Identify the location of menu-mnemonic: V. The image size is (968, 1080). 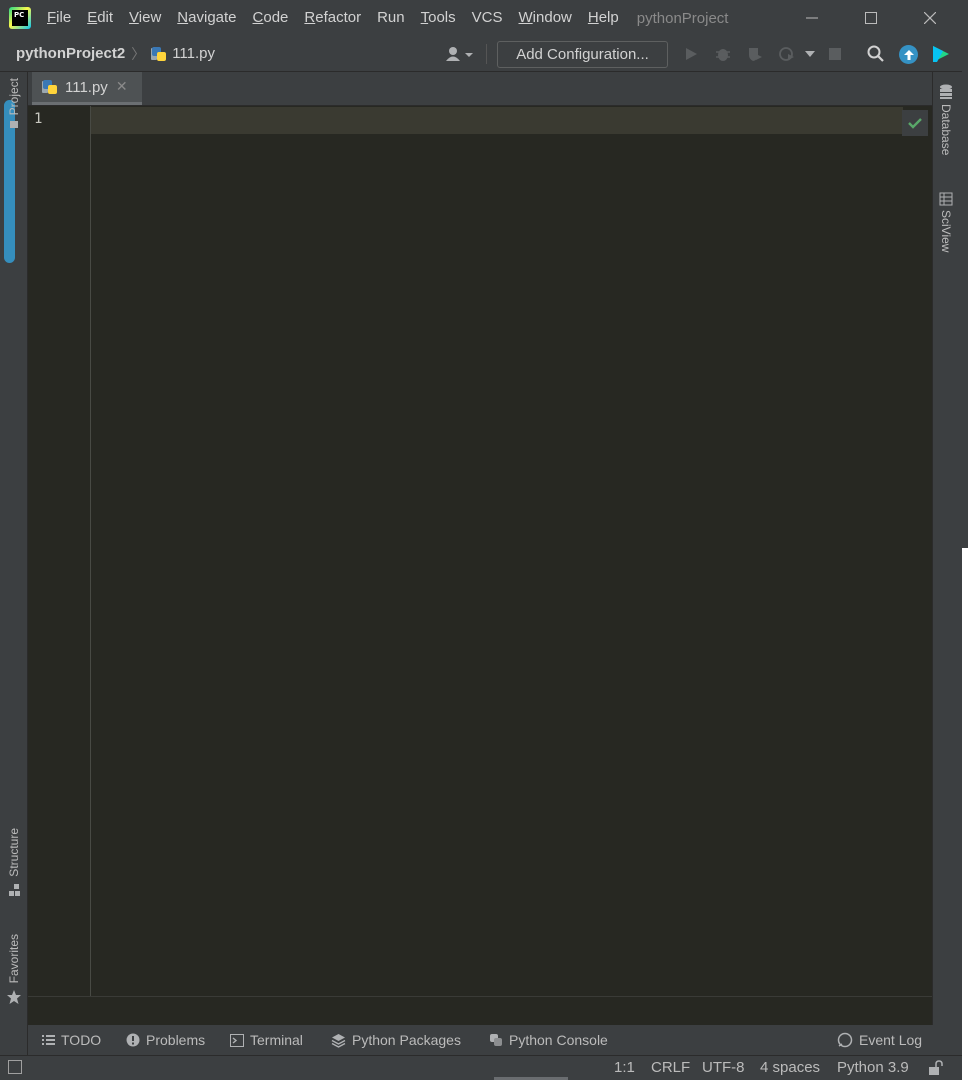
(134, 17).